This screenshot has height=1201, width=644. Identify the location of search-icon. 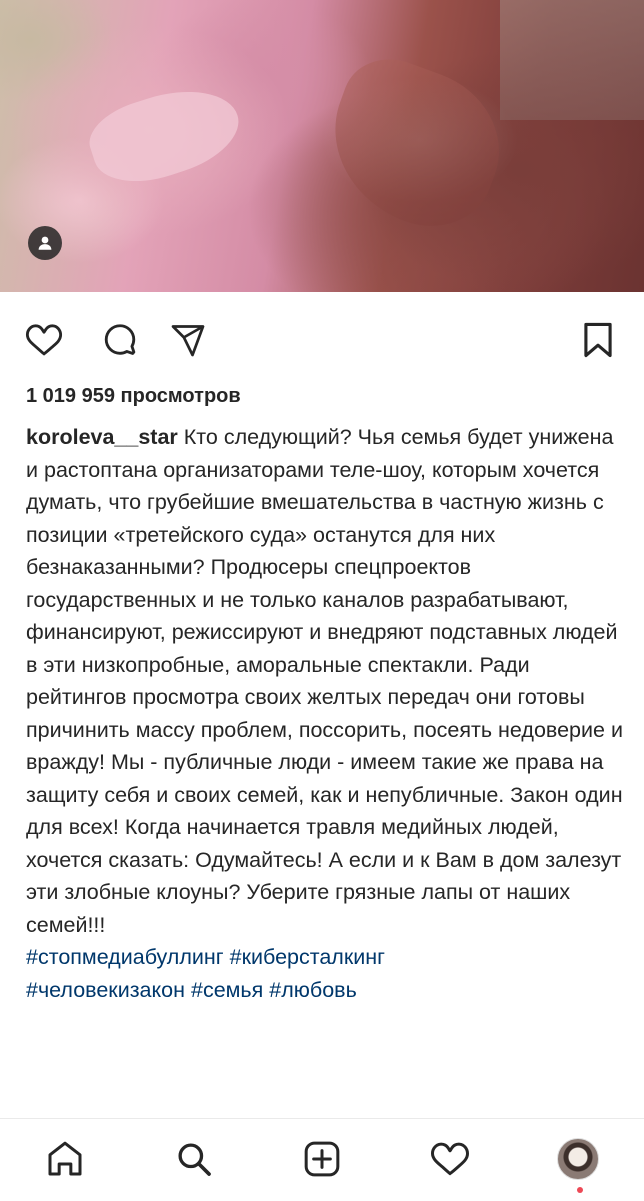
(194, 1159).